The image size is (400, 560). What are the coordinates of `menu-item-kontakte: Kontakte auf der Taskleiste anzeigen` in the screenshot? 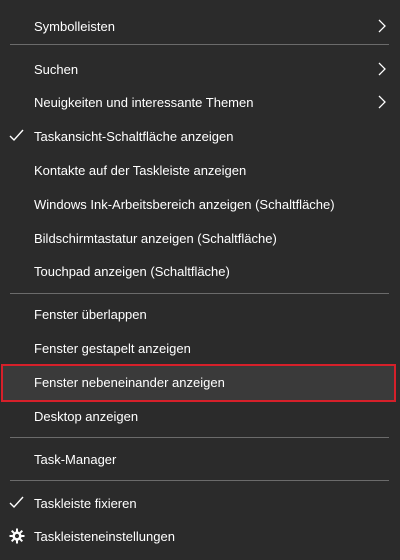 It's located at (200, 170).